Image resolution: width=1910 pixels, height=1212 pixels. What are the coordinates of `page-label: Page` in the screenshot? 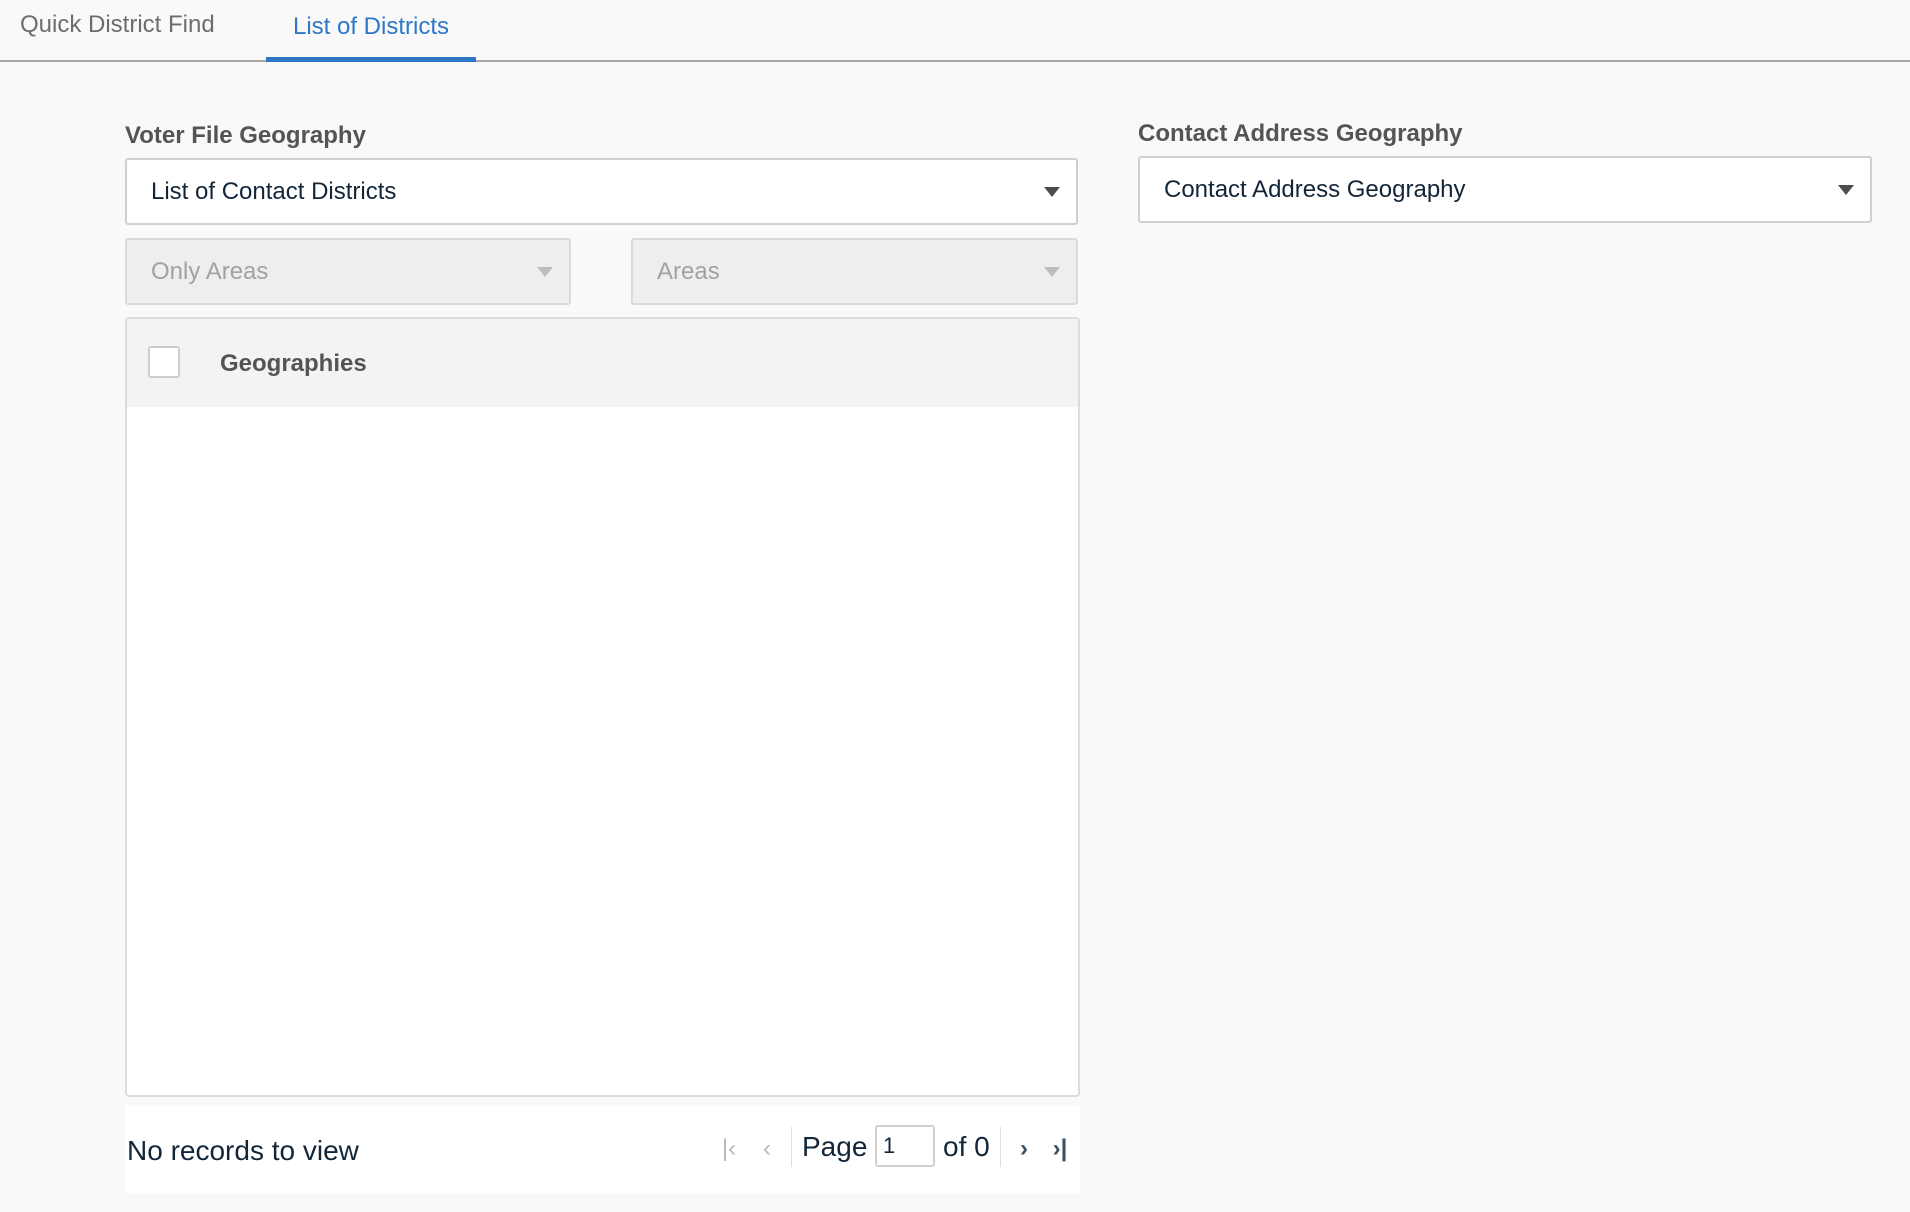 It's located at (835, 1146).